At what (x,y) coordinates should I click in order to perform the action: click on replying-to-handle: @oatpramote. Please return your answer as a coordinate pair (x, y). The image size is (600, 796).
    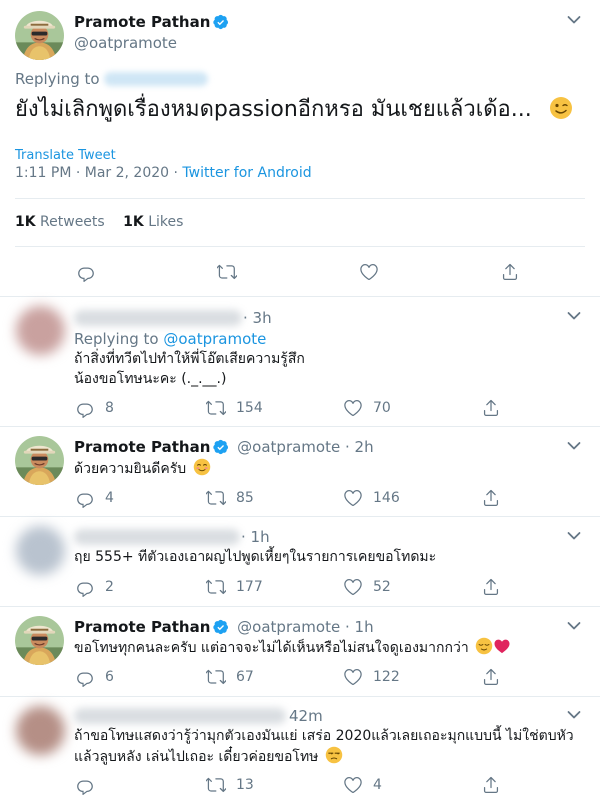
    Looking at the image, I should click on (214, 339).